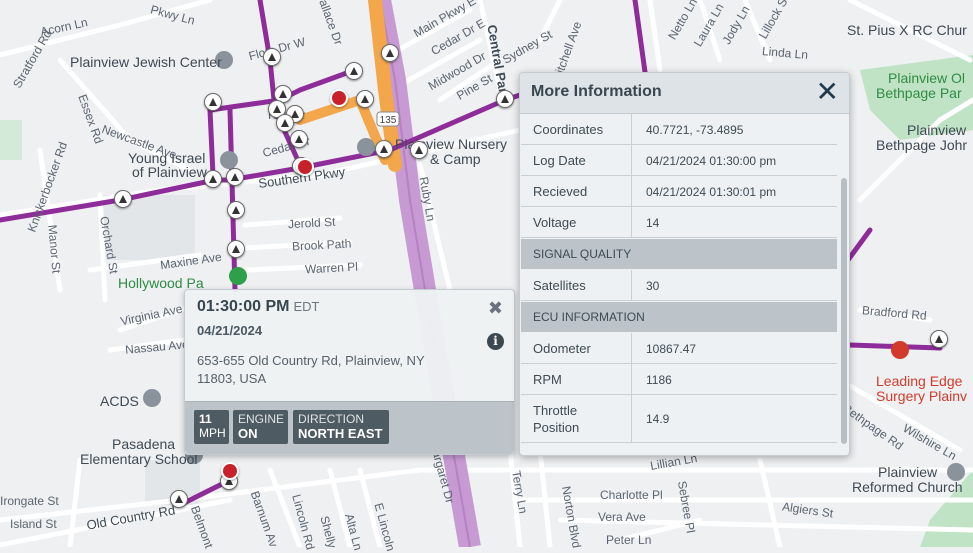 The height and width of the screenshot is (553, 973). What do you see at coordinates (679, 379) in the screenshot?
I see `info-row: RPM 1186` at bounding box center [679, 379].